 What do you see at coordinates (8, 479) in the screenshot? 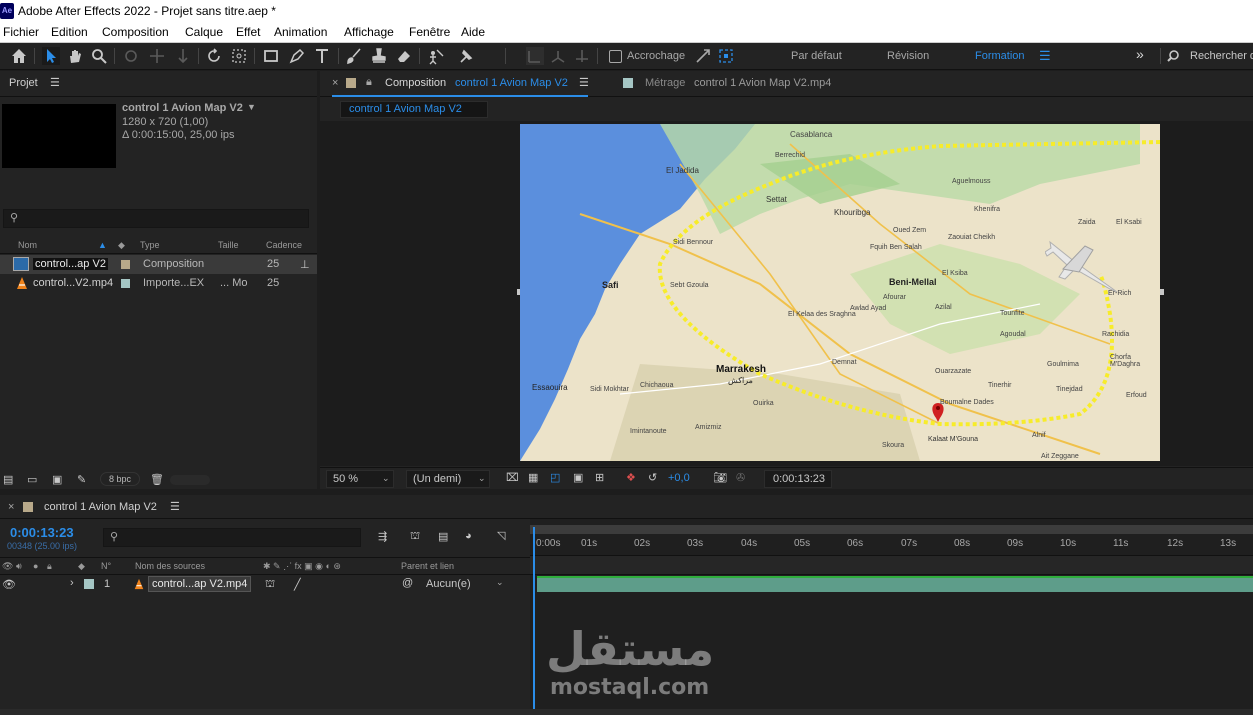
I see `interpret-footage-icon: ▤` at bounding box center [8, 479].